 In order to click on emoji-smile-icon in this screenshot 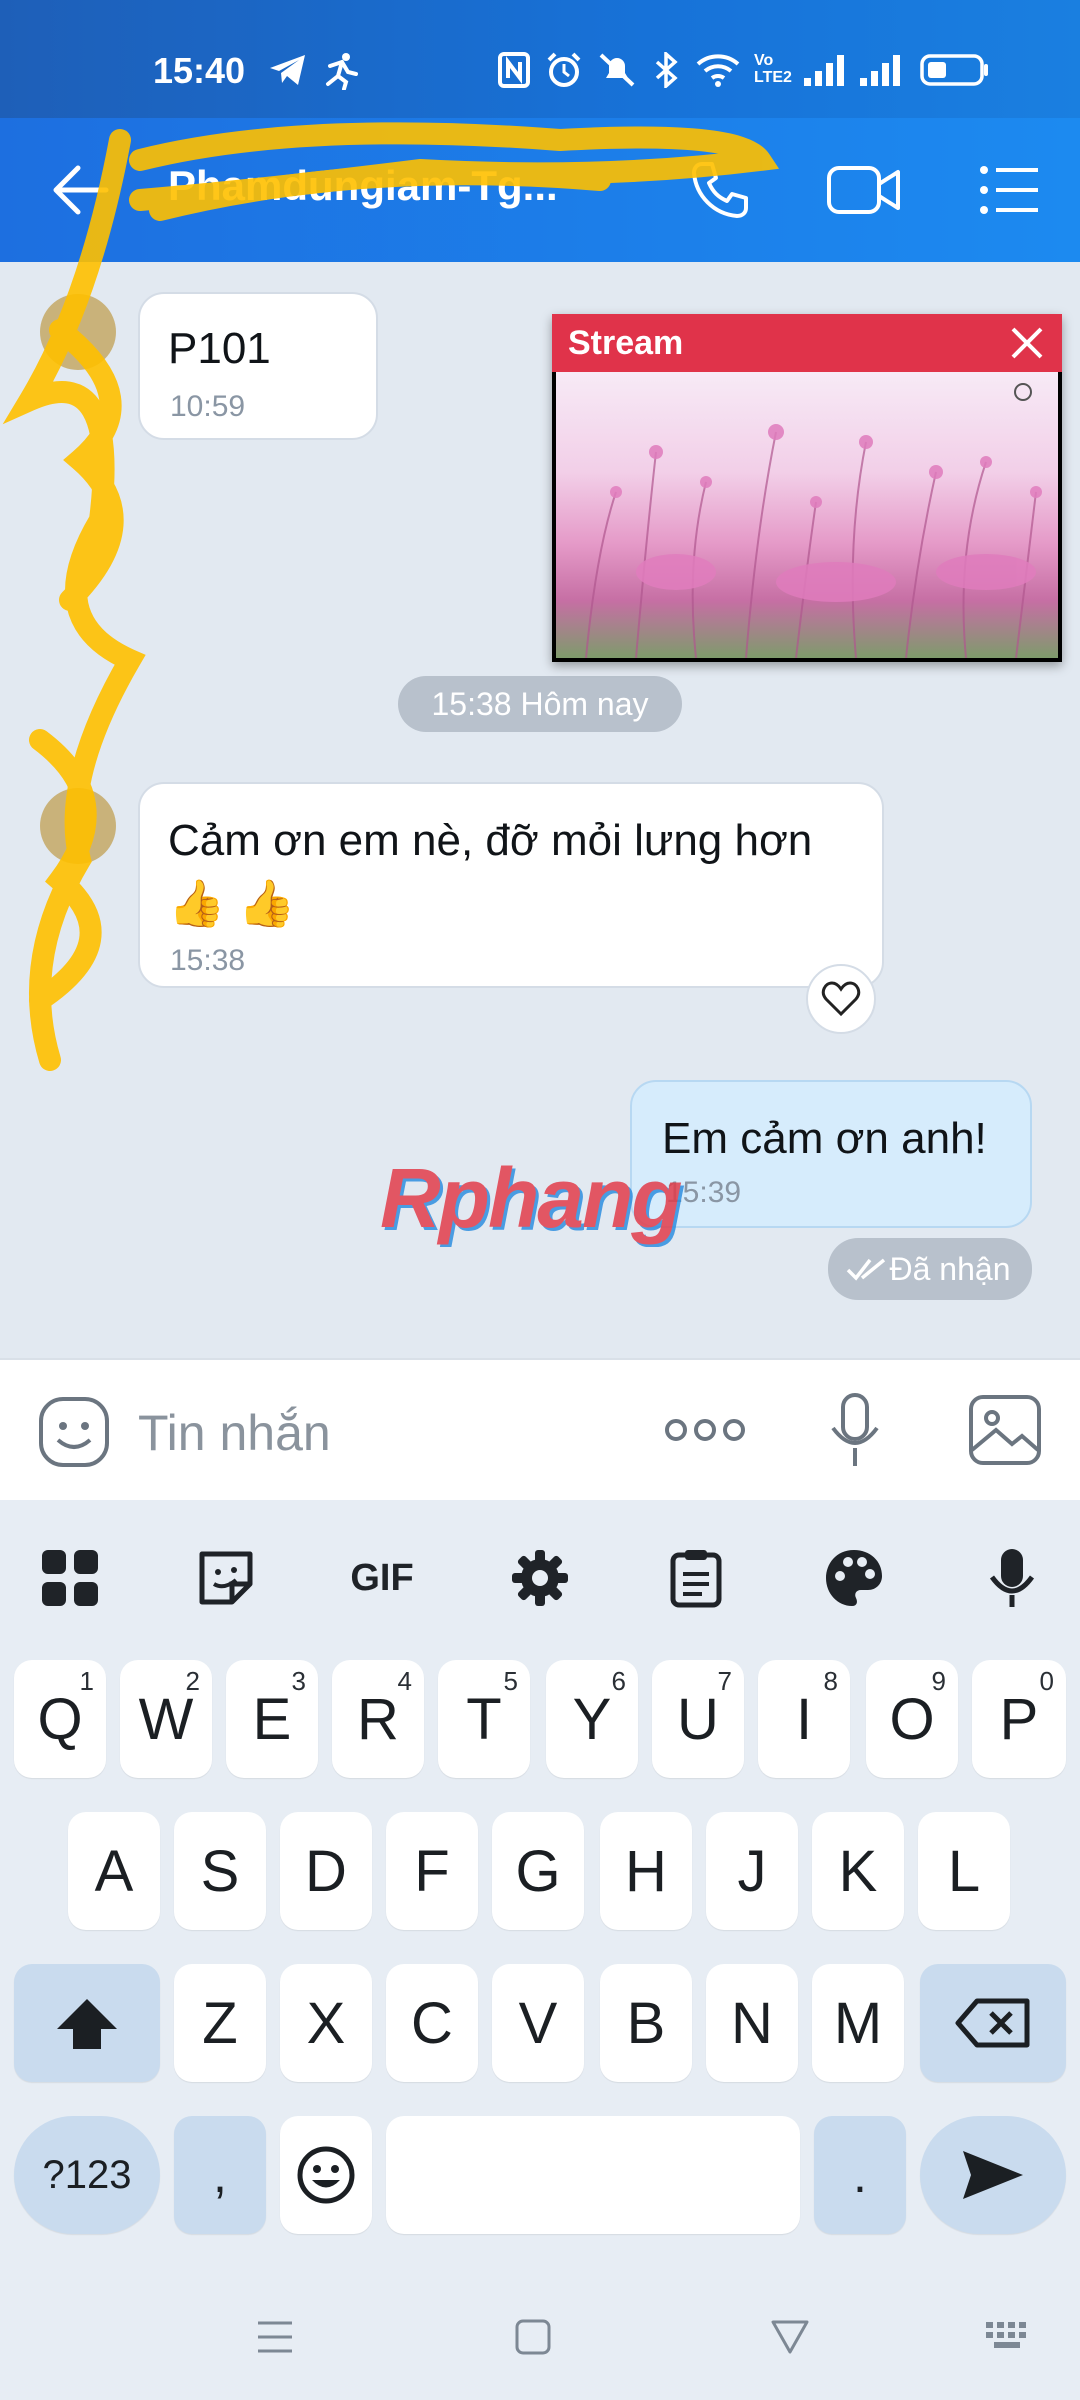, I will do `click(326, 2175)`.